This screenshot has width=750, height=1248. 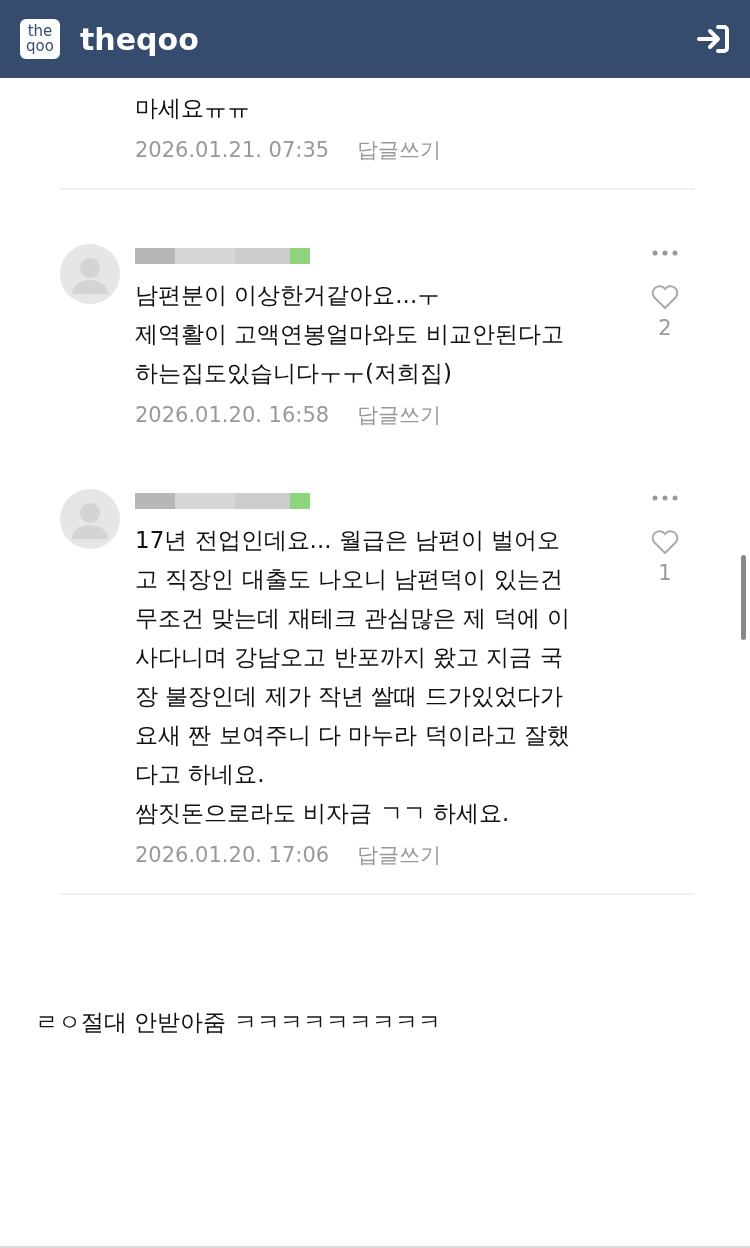 I want to click on post-text: ㄹㅇ절대 안받아줌 ㅋㅋㅋㅋㅋㅋㅋㅋㅋ, so click(x=238, y=1022).